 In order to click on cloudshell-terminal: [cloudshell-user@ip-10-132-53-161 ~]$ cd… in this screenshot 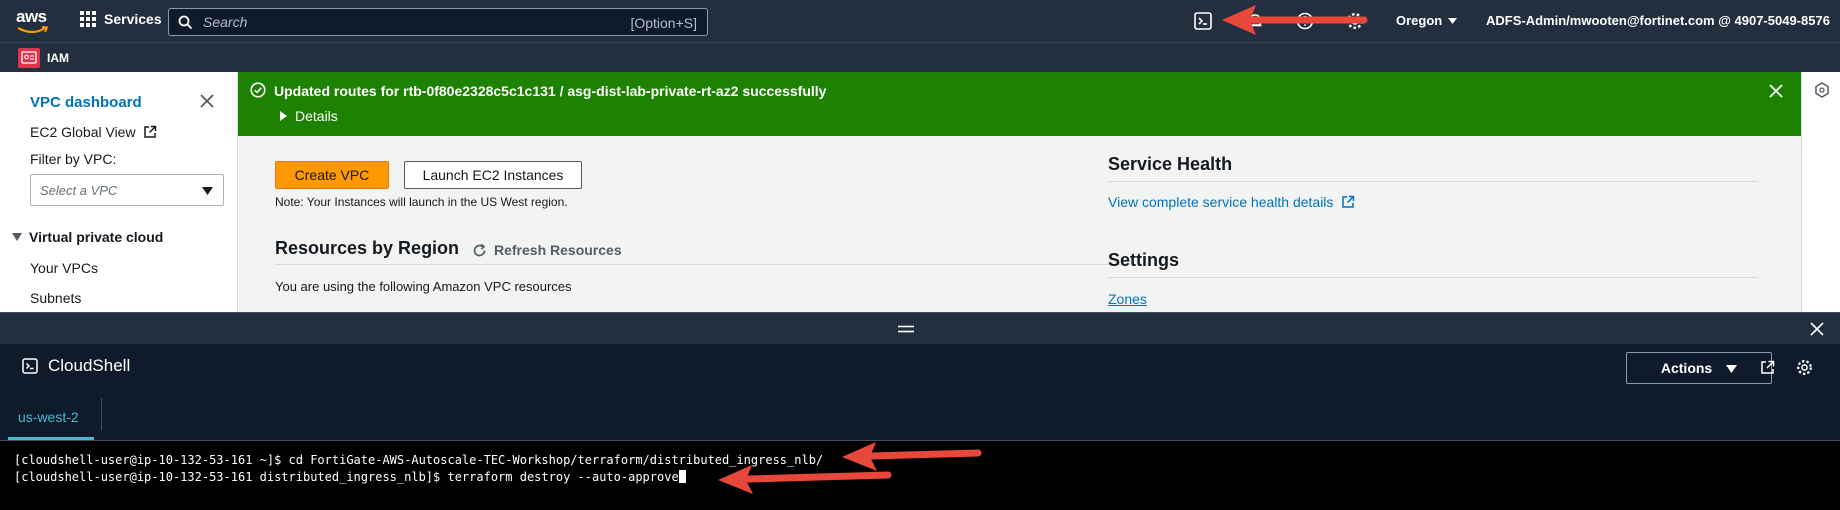, I will do `click(920, 475)`.